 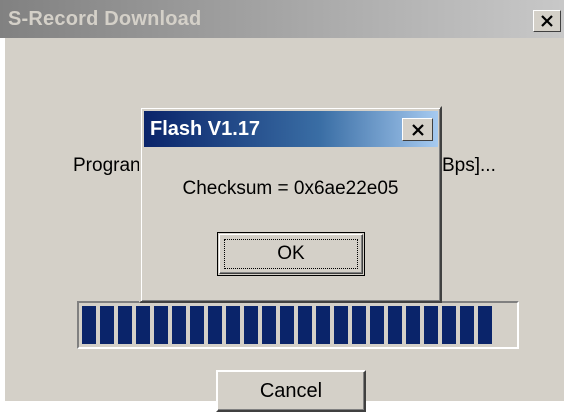 What do you see at coordinates (290, 188) in the screenshot?
I see `checksum-message: Checksum = 0x6ae22e05` at bounding box center [290, 188].